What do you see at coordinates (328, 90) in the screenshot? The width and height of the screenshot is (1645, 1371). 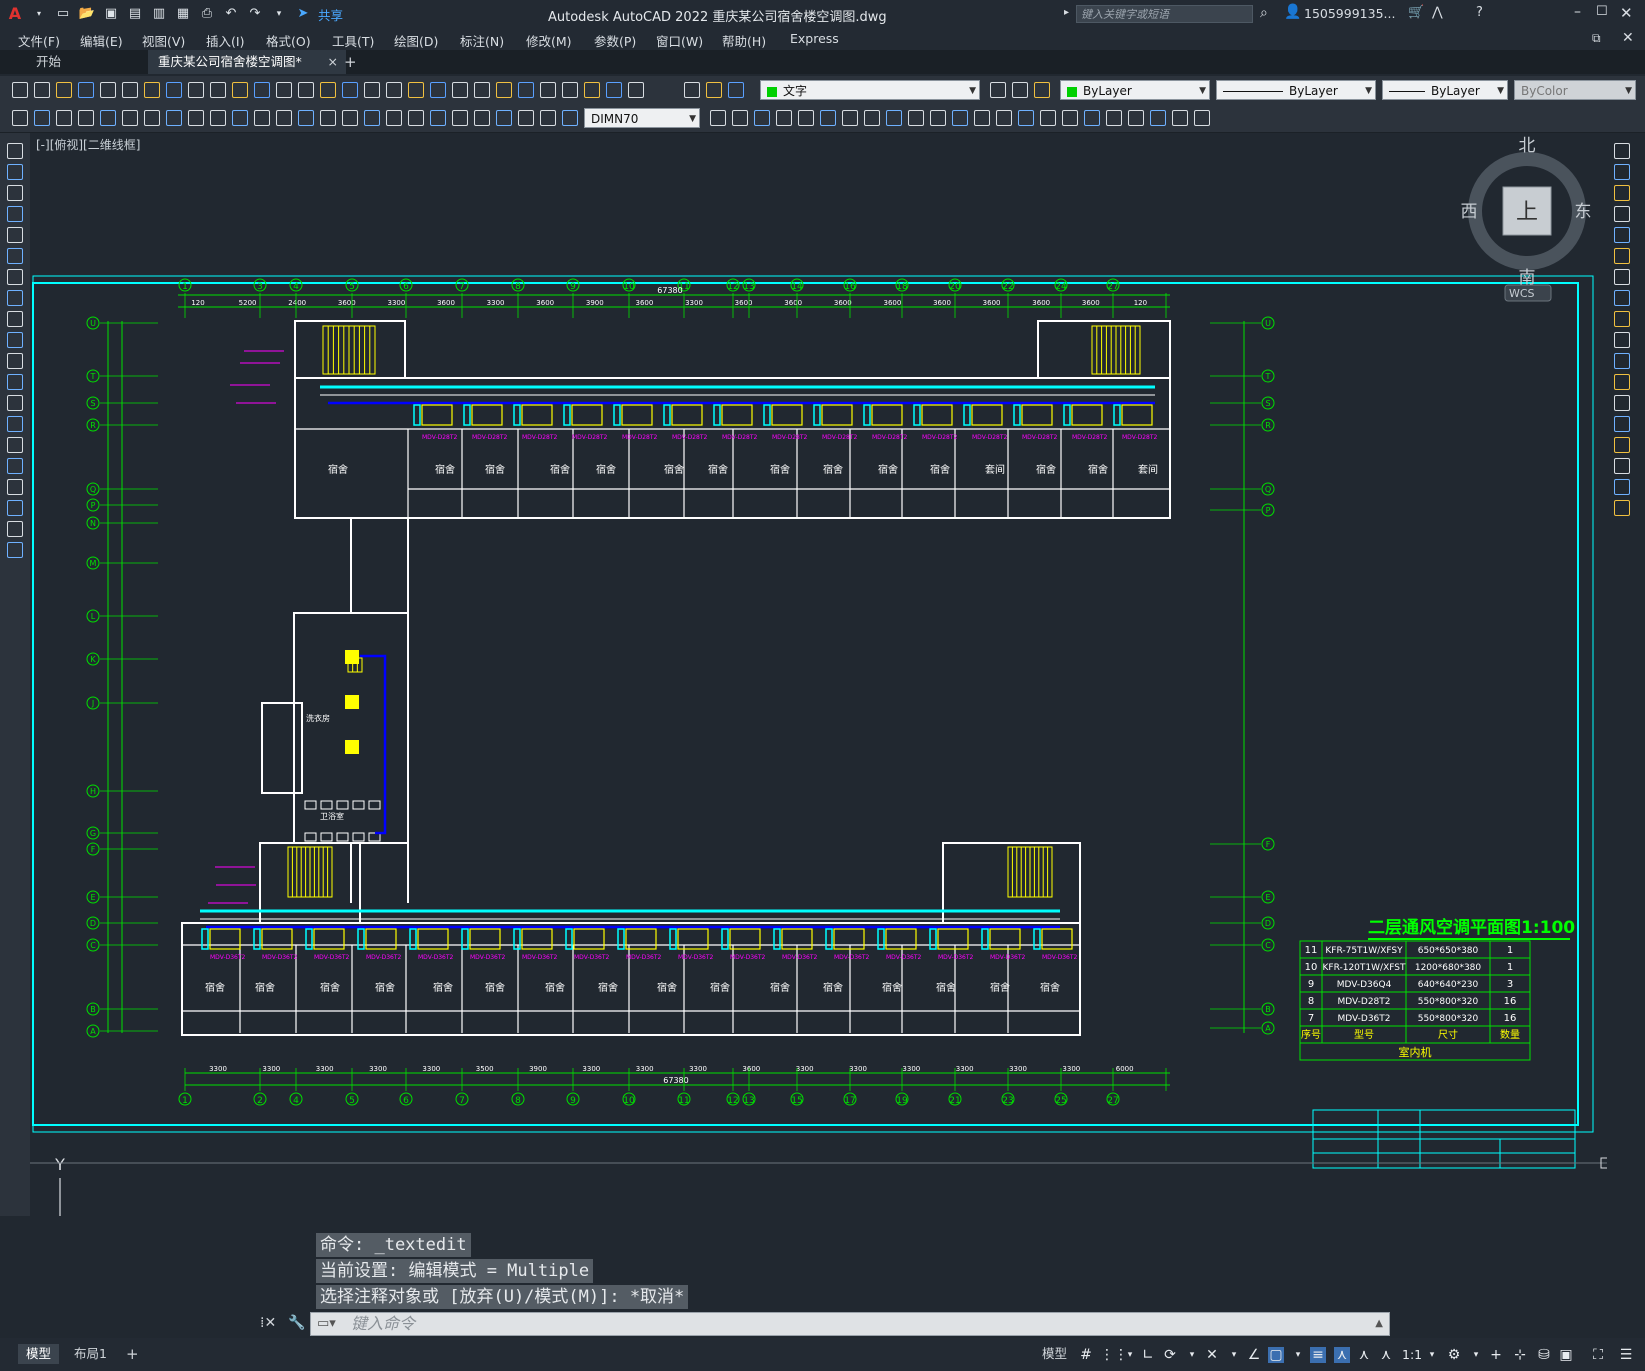 I see `zoom-window-icon` at bounding box center [328, 90].